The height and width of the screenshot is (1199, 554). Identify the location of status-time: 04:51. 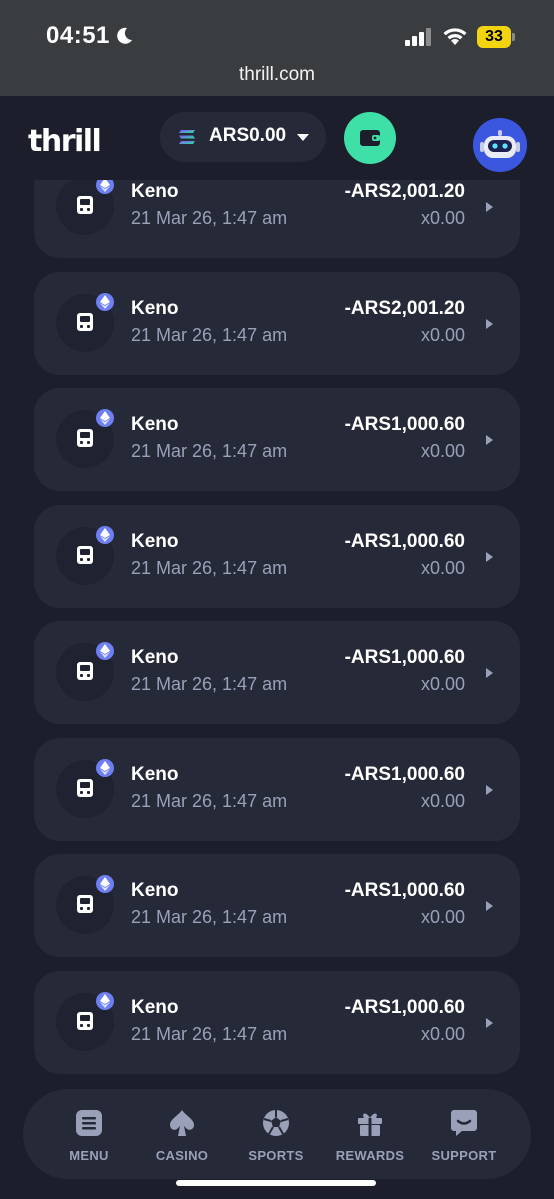
(78, 35).